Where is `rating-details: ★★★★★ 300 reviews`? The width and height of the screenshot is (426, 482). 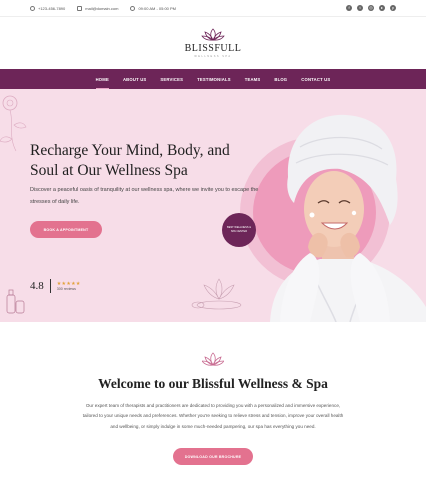
rating-details: ★★★★★ 300 reviews is located at coordinates (69, 286).